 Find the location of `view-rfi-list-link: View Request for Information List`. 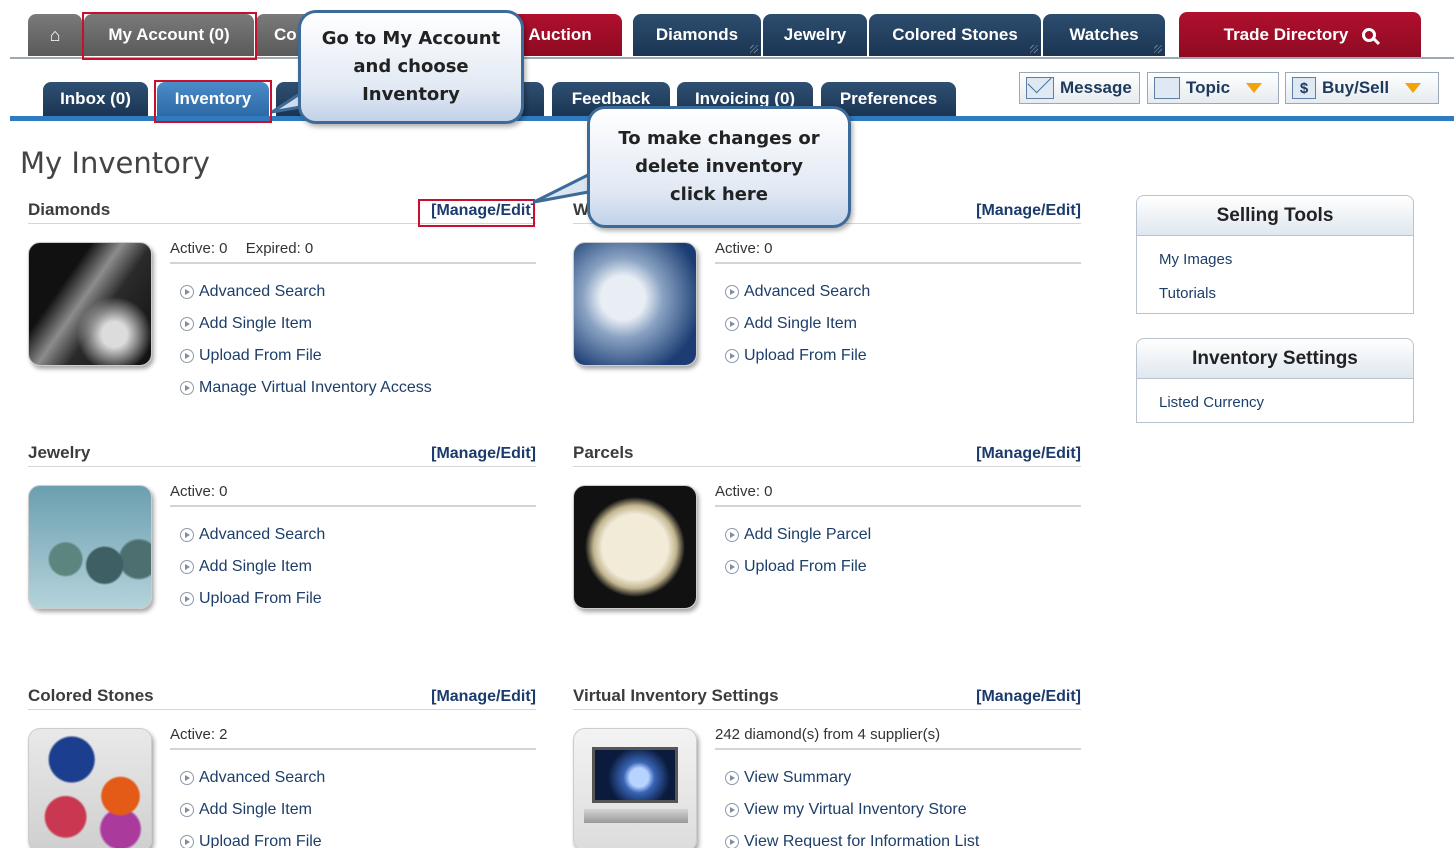

view-rfi-list-link: View Request for Information List is located at coordinates (852, 837).